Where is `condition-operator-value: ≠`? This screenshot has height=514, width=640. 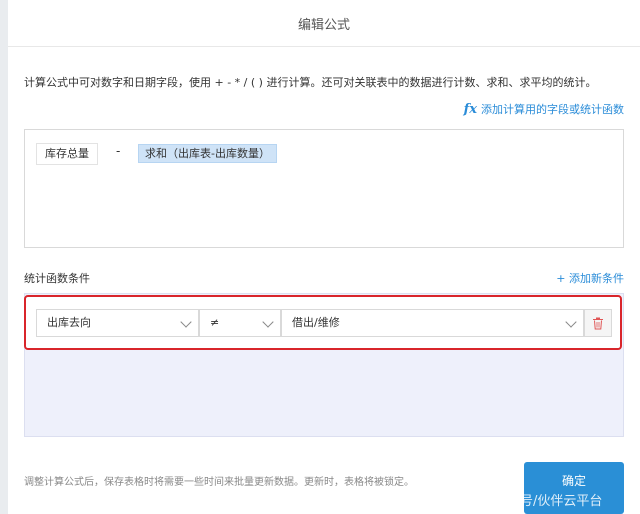
condition-operator-value: ≠ is located at coordinates (215, 322).